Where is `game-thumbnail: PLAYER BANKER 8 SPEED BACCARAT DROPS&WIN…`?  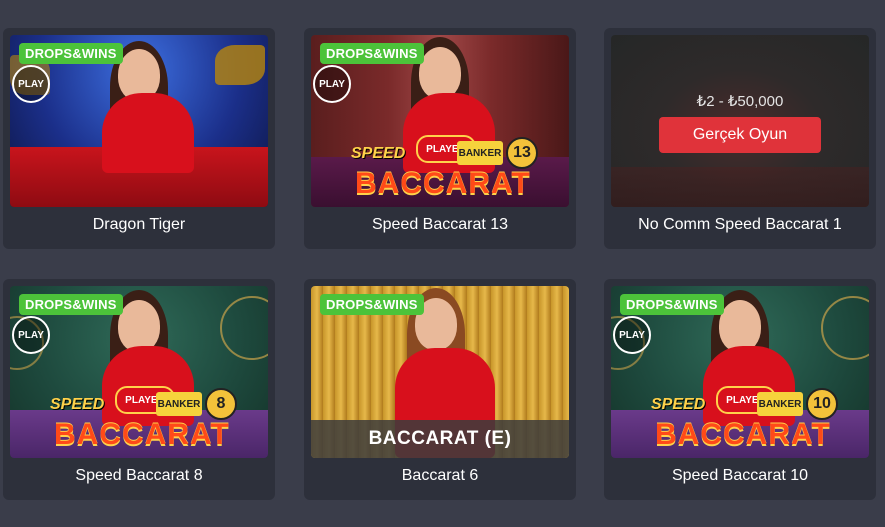
game-thumbnail: PLAYER BANKER 8 SPEED BACCARAT DROPS&WIN… is located at coordinates (139, 372).